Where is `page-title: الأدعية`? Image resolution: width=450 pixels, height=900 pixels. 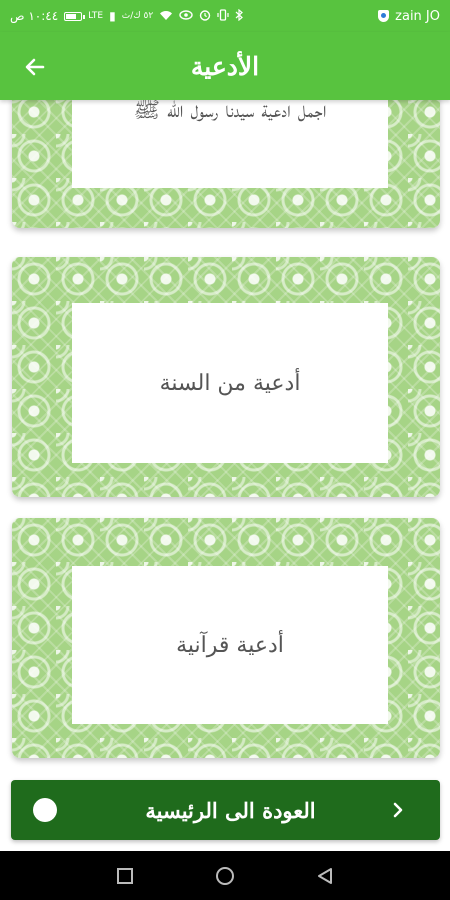
page-title: الأدعية is located at coordinates (225, 66).